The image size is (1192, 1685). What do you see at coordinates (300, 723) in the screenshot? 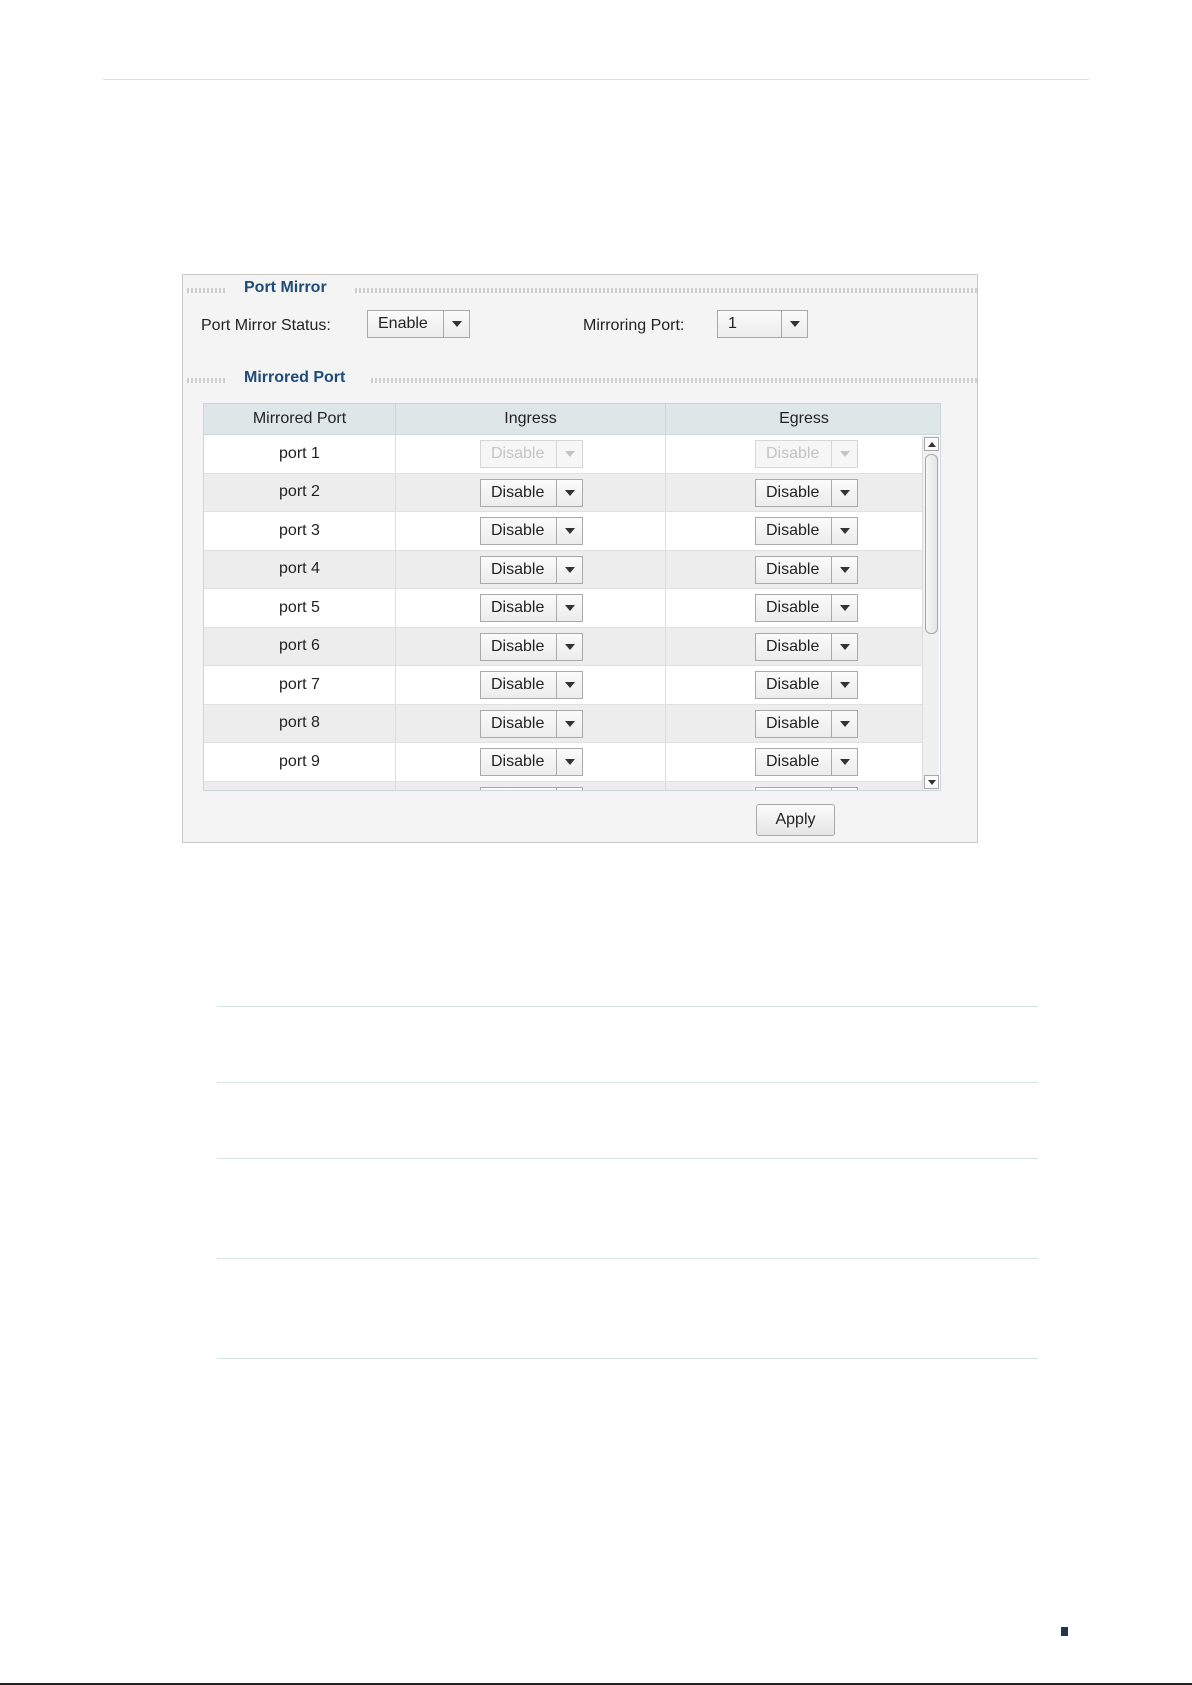
I see `mirrored-port-cell: port 8` at bounding box center [300, 723].